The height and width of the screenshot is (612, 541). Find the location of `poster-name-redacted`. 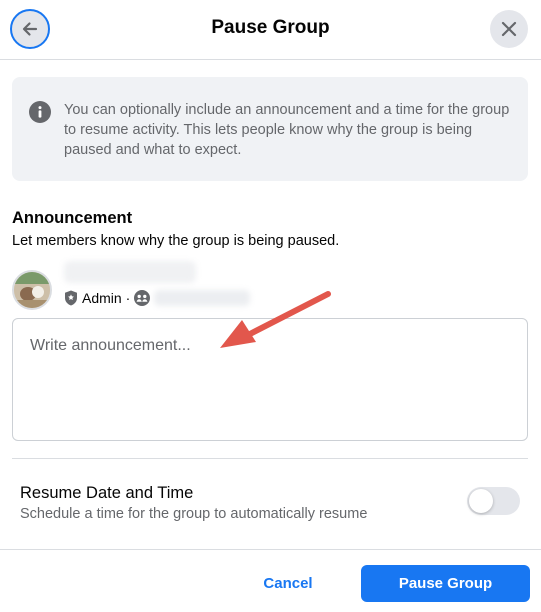

poster-name-redacted is located at coordinates (130, 272).